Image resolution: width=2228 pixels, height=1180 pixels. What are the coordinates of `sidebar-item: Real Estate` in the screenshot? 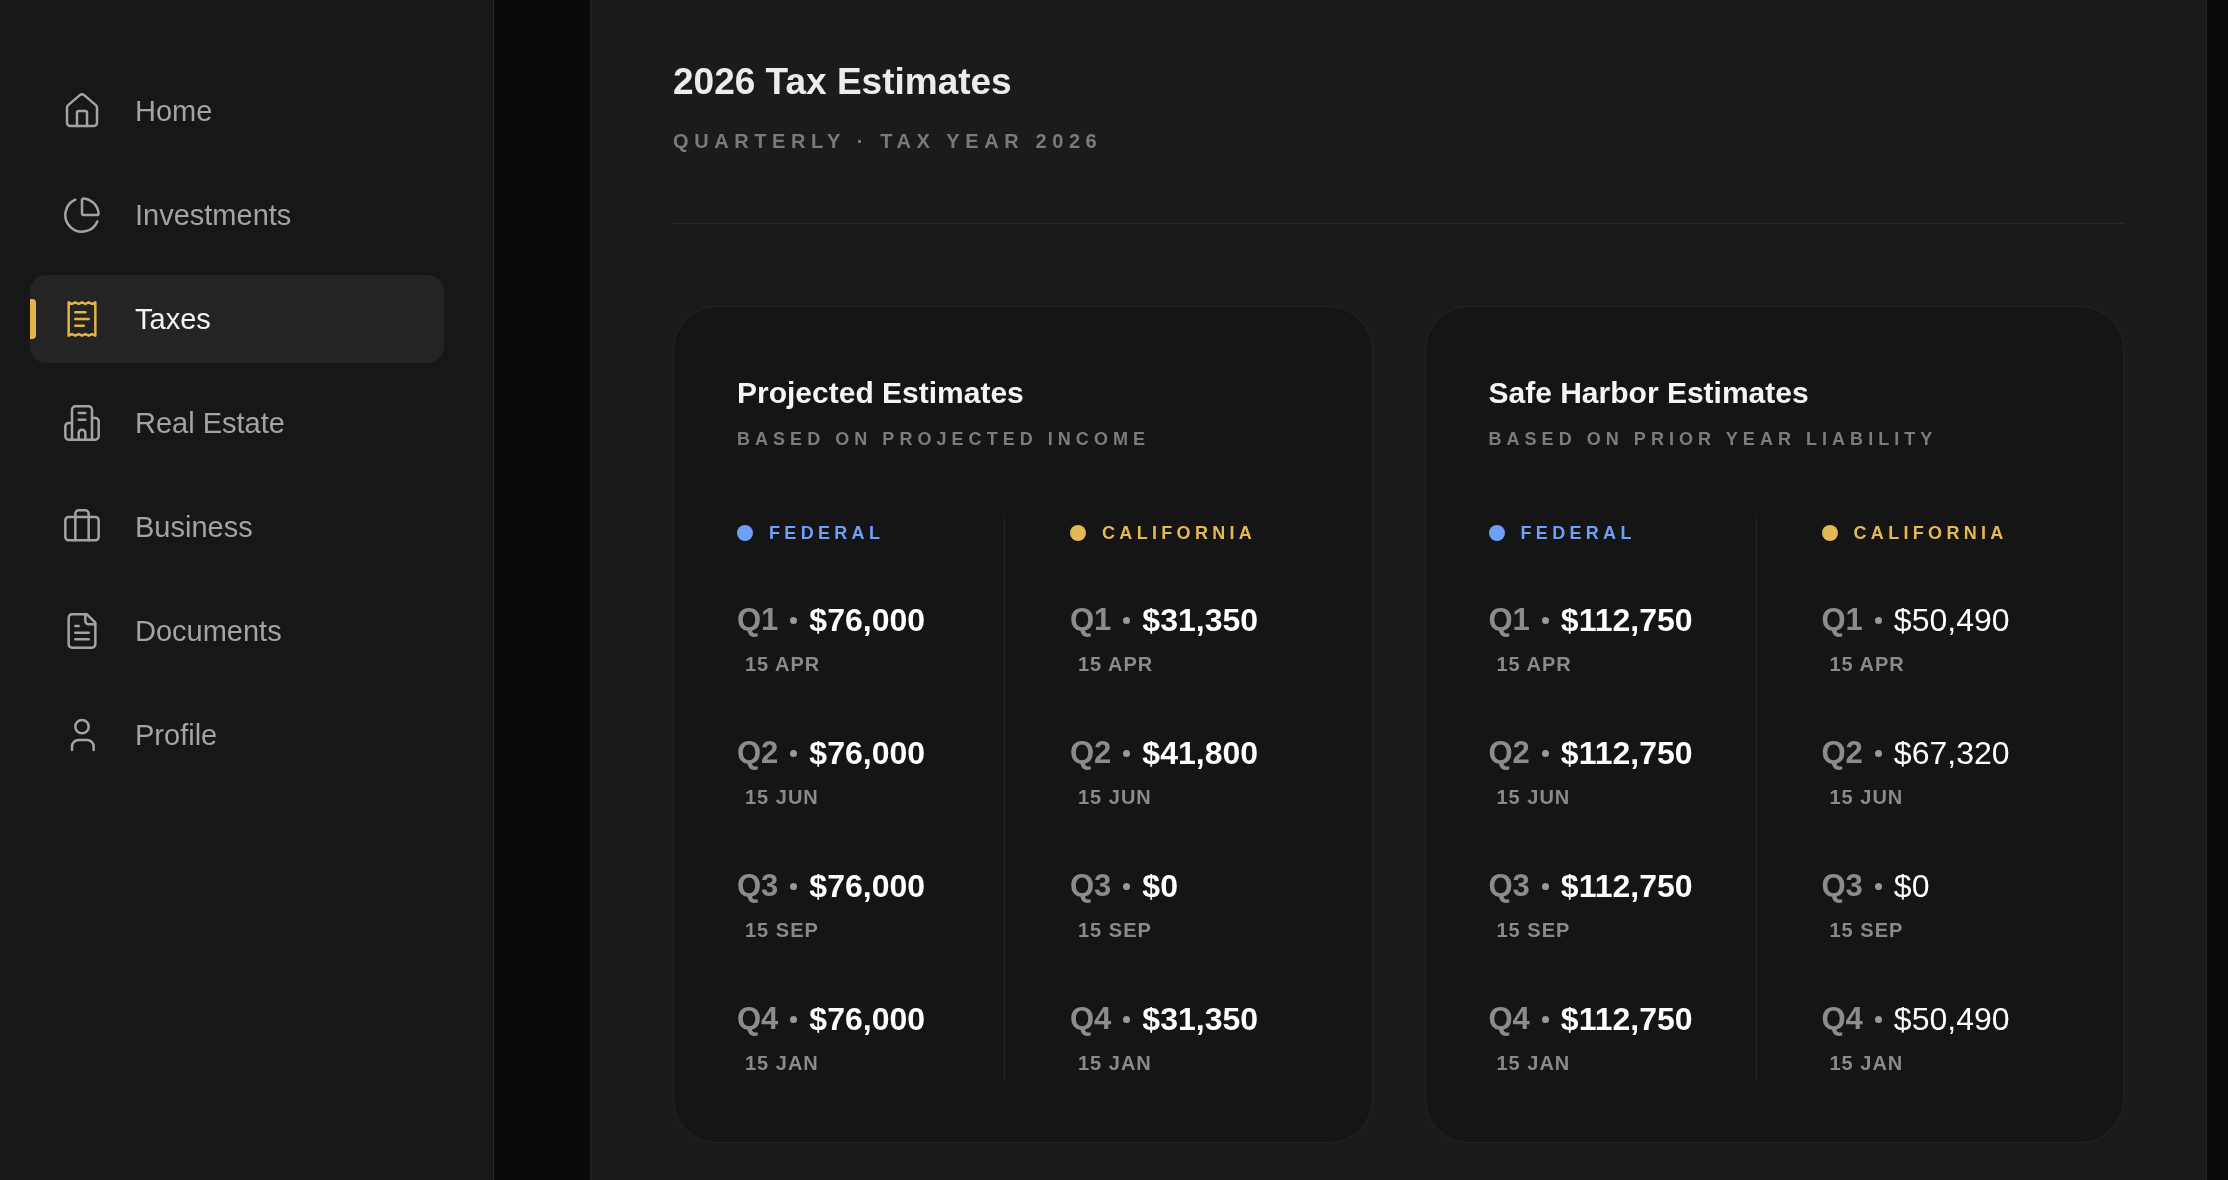 It's located at (237, 423).